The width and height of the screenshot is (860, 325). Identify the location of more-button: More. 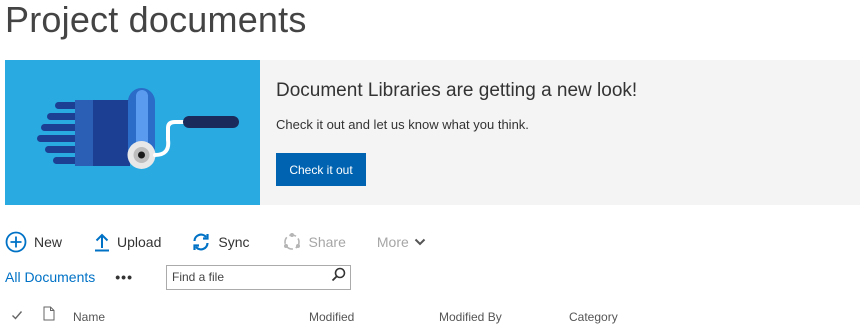
(401, 242).